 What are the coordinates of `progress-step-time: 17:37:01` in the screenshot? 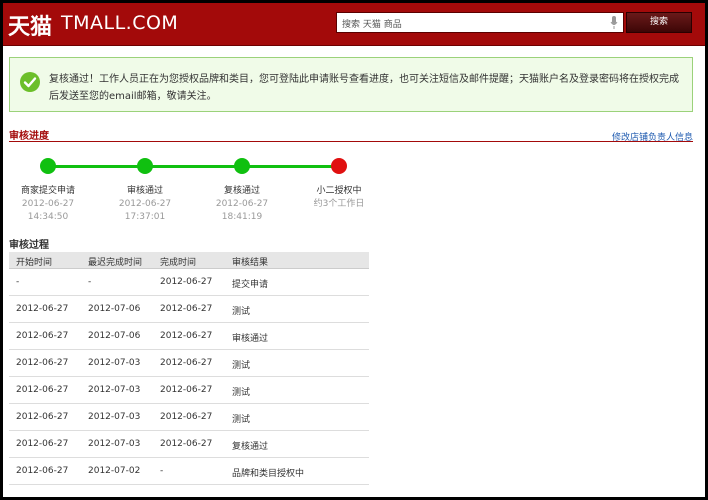 It's located at (145, 217).